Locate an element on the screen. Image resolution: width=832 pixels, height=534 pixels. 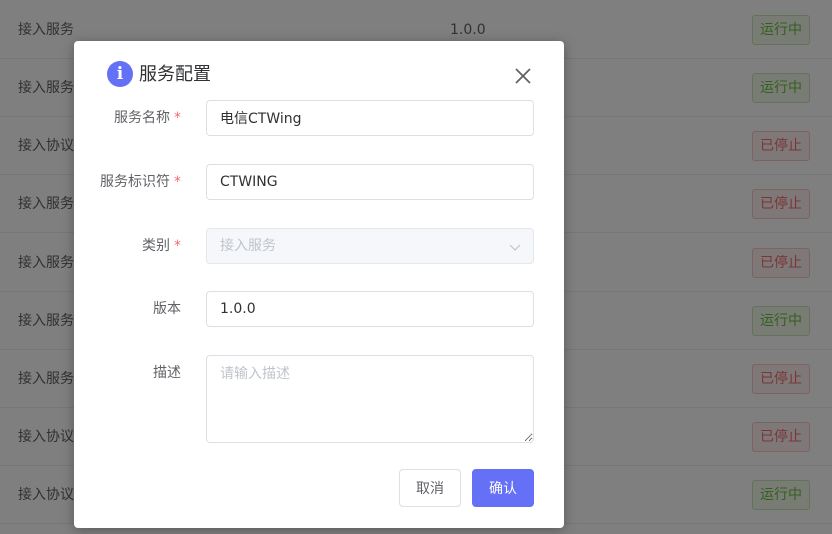
category-select: 接入服务 is located at coordinates (370, 246).